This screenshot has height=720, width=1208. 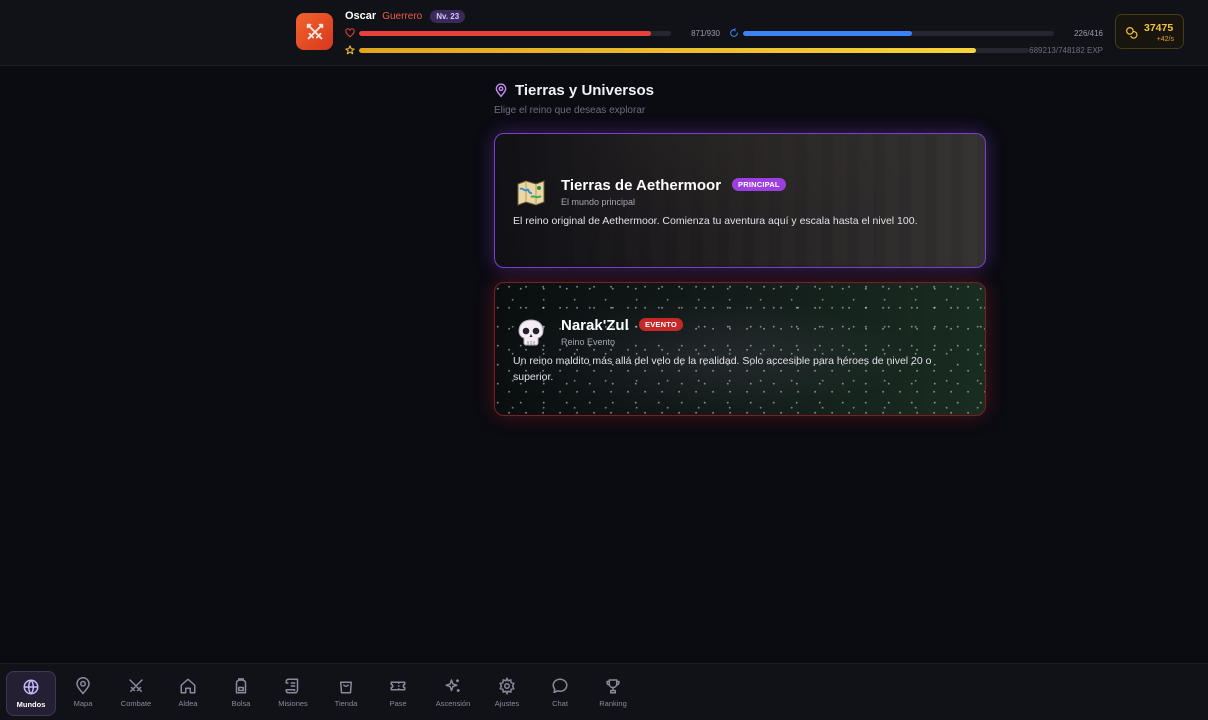 I want to click on nav-label: Chat, so click(x=560, y=703).